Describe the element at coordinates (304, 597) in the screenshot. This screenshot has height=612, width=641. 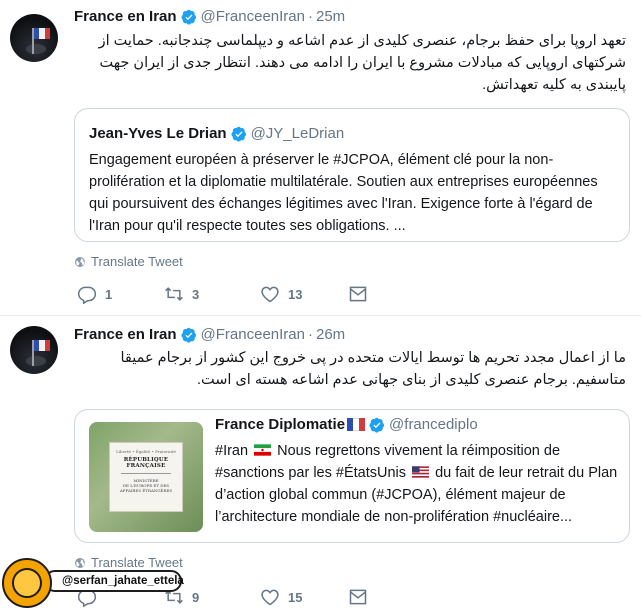
I see `like-button: 15` at that location.